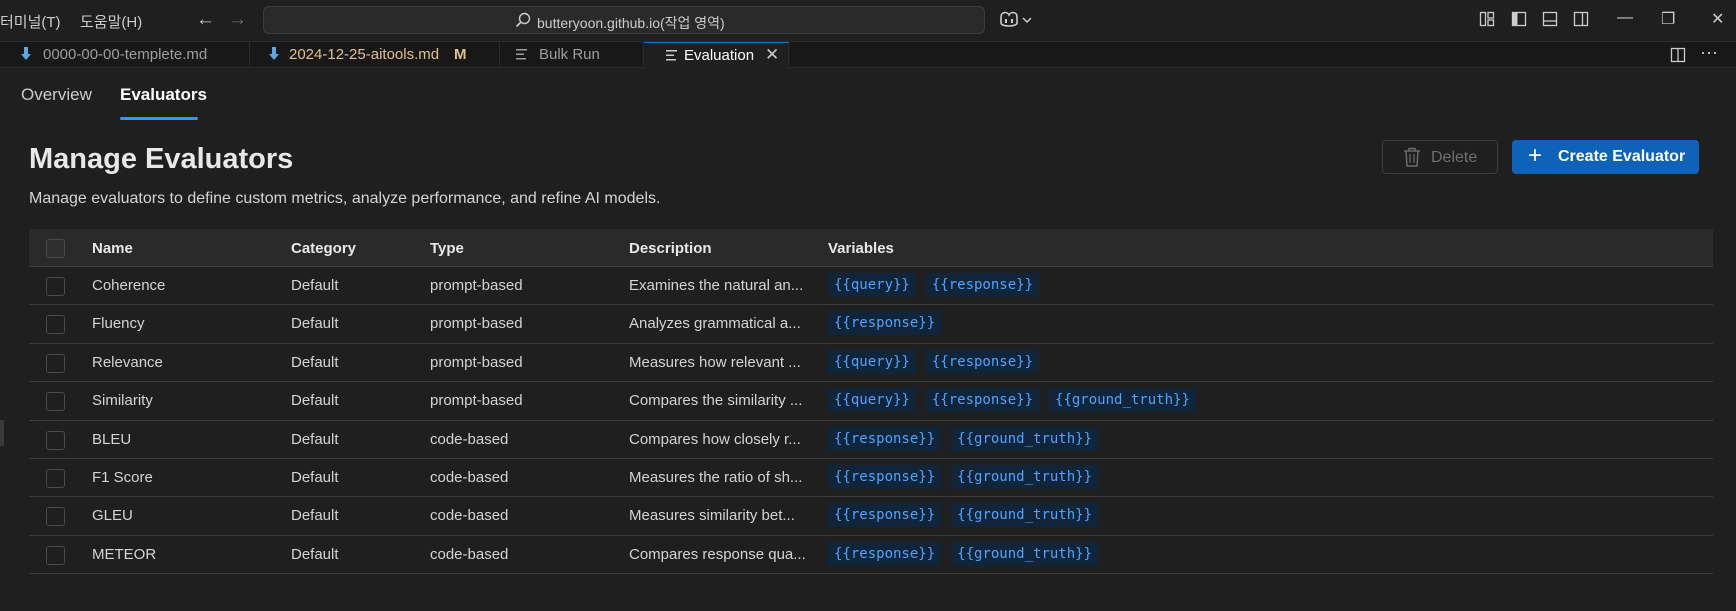 The image size is (1736, 611). I want to click on restore-icon: ❐, so click(1668, 19).